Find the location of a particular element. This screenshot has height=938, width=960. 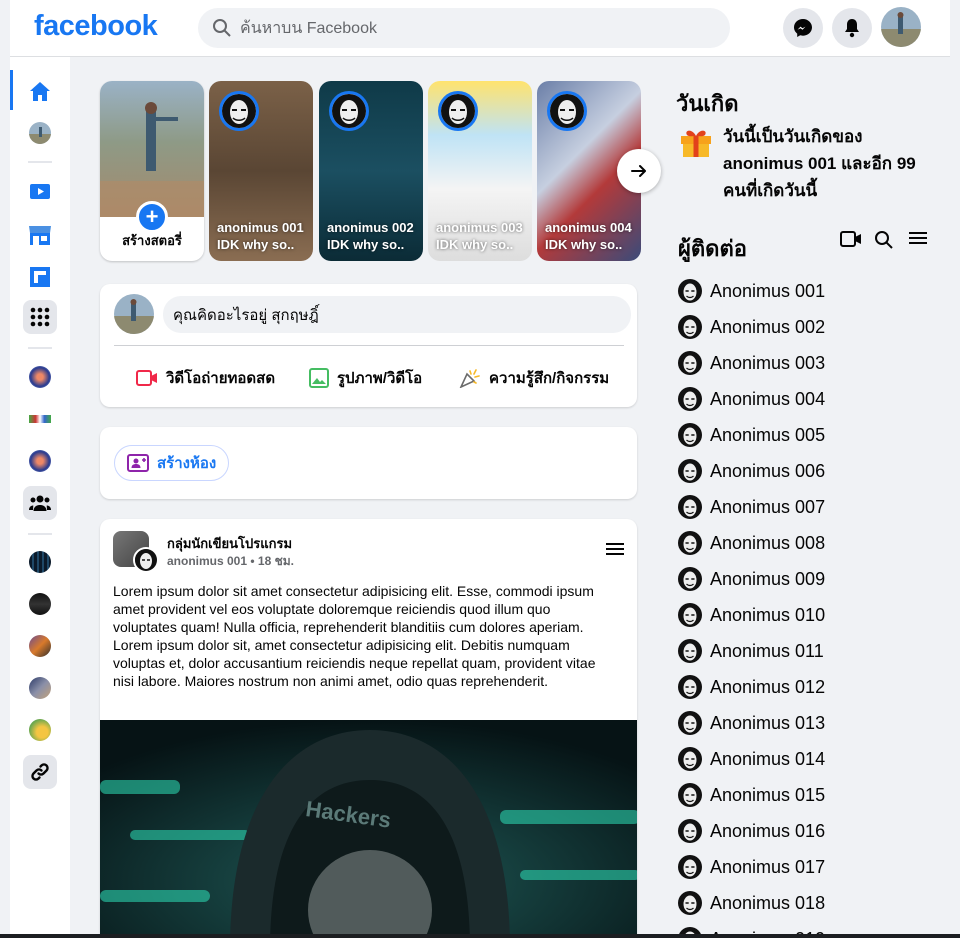

stories-next-button is located at coordinates (639, 171).